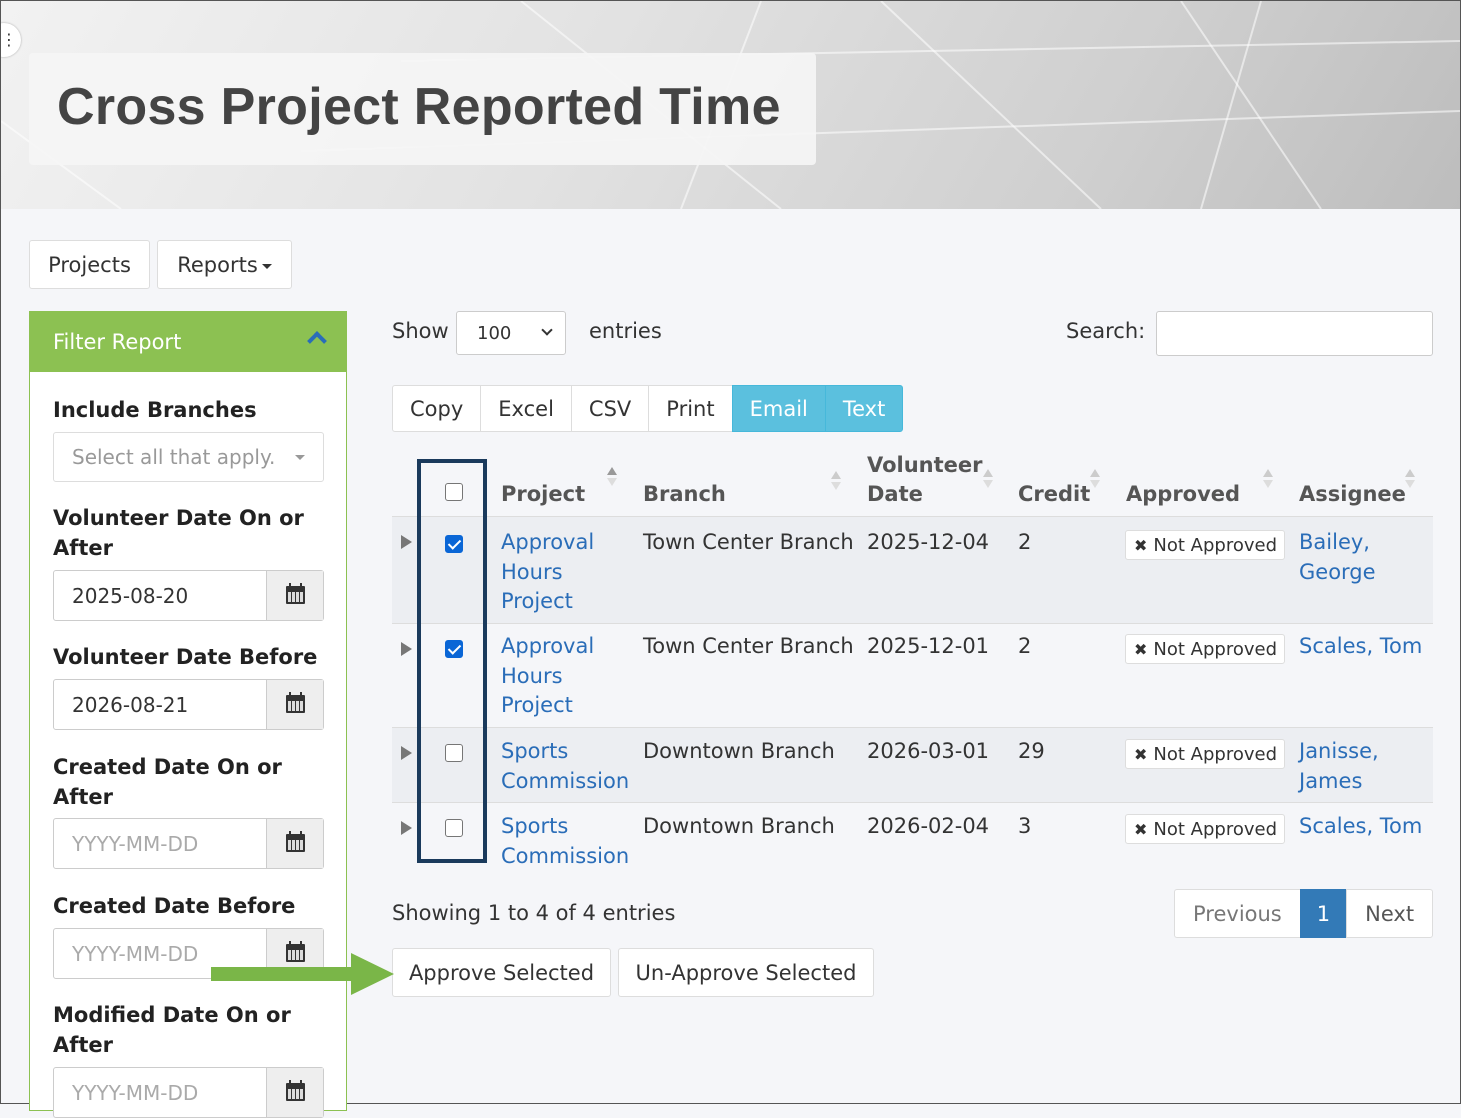 The height and width of the screenshot is (1118, 1461). I want to click on filter-panel-header: Filter Report, so click(188, 342).